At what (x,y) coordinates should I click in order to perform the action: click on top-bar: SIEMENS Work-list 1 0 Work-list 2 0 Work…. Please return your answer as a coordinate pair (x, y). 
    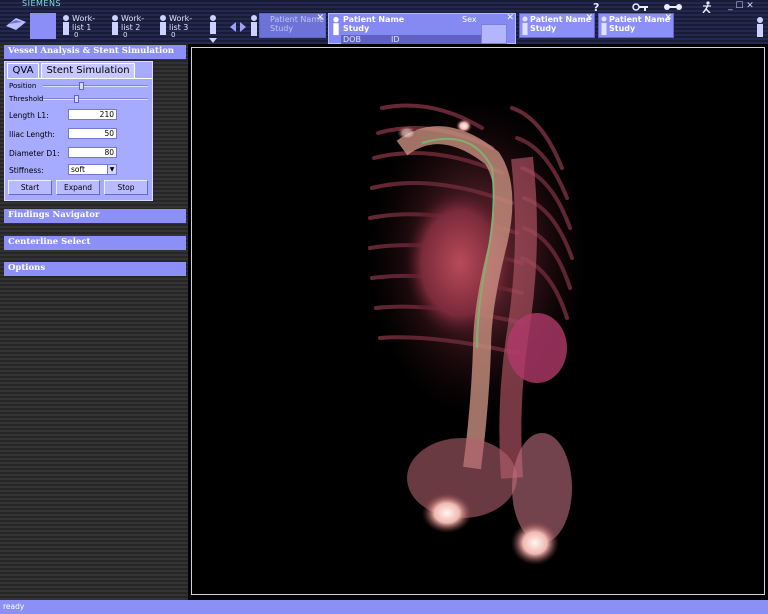
    Looking at the image, I should click on (384, 22).